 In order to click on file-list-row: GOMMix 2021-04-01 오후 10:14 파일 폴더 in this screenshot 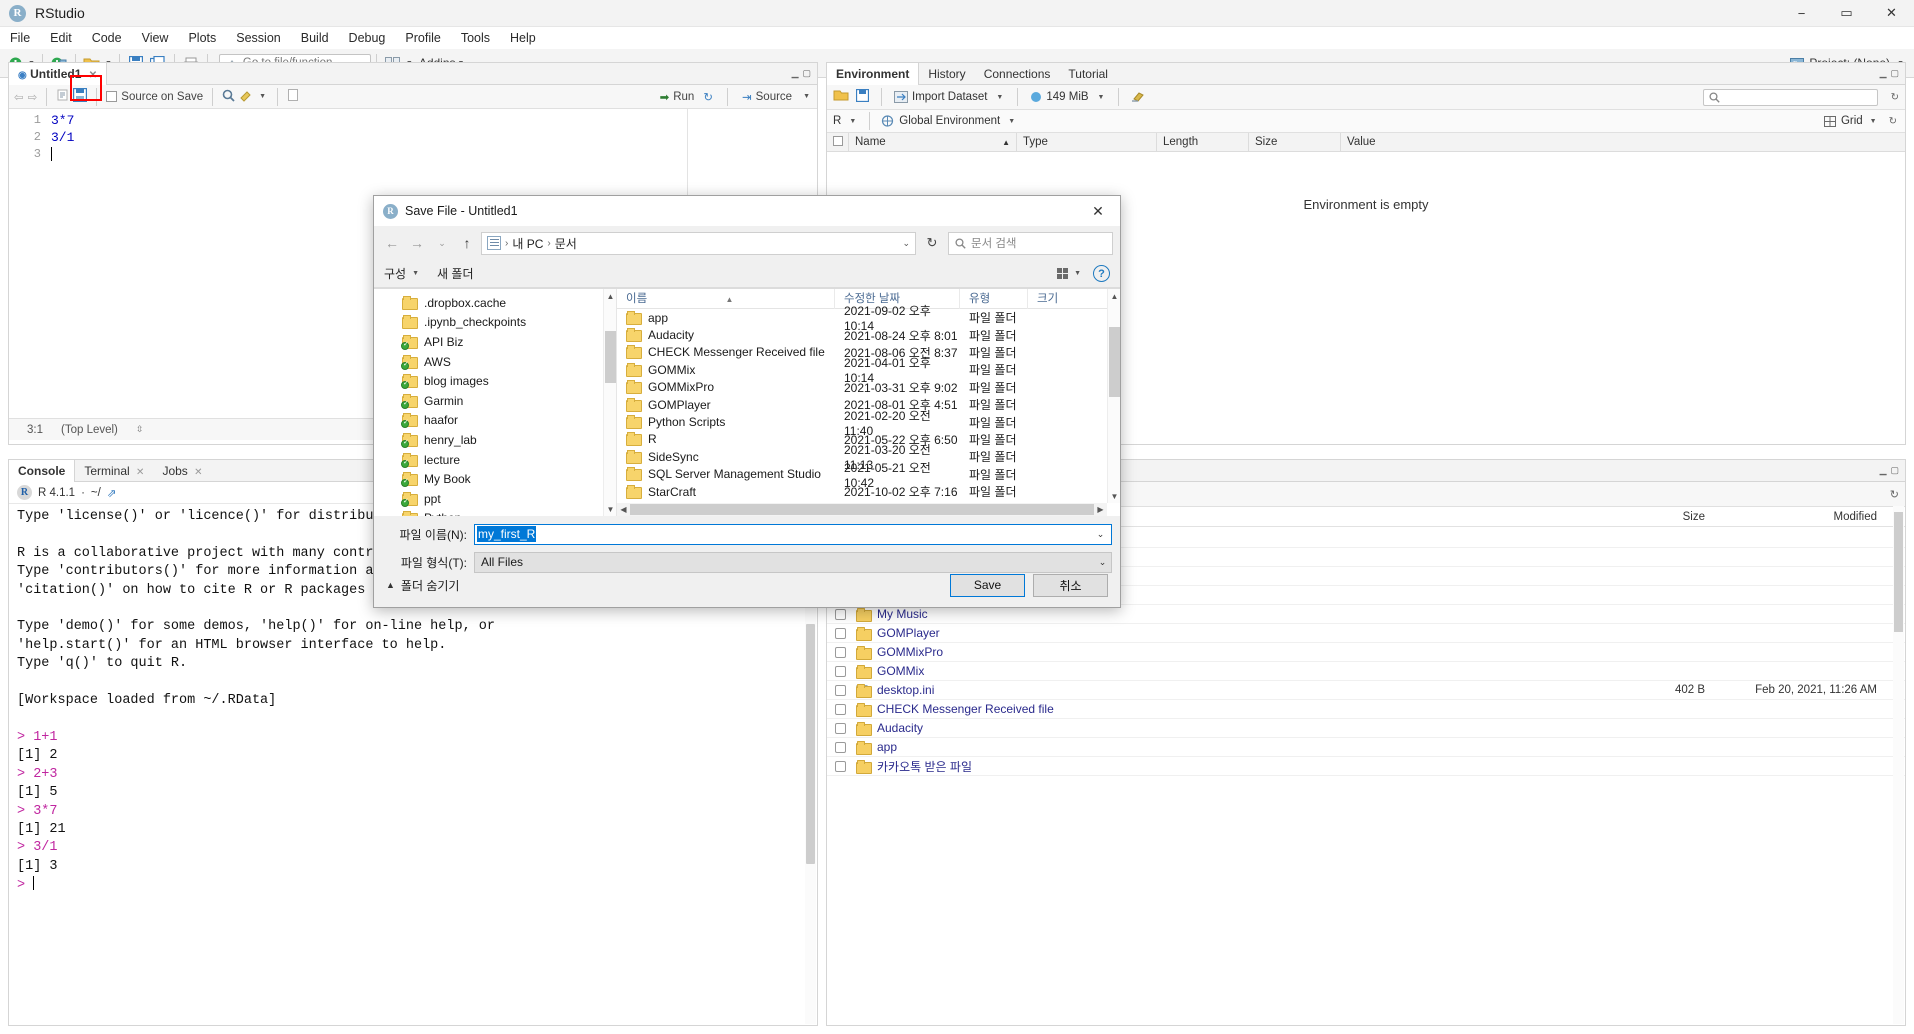, I will do `click(868, 370)`.